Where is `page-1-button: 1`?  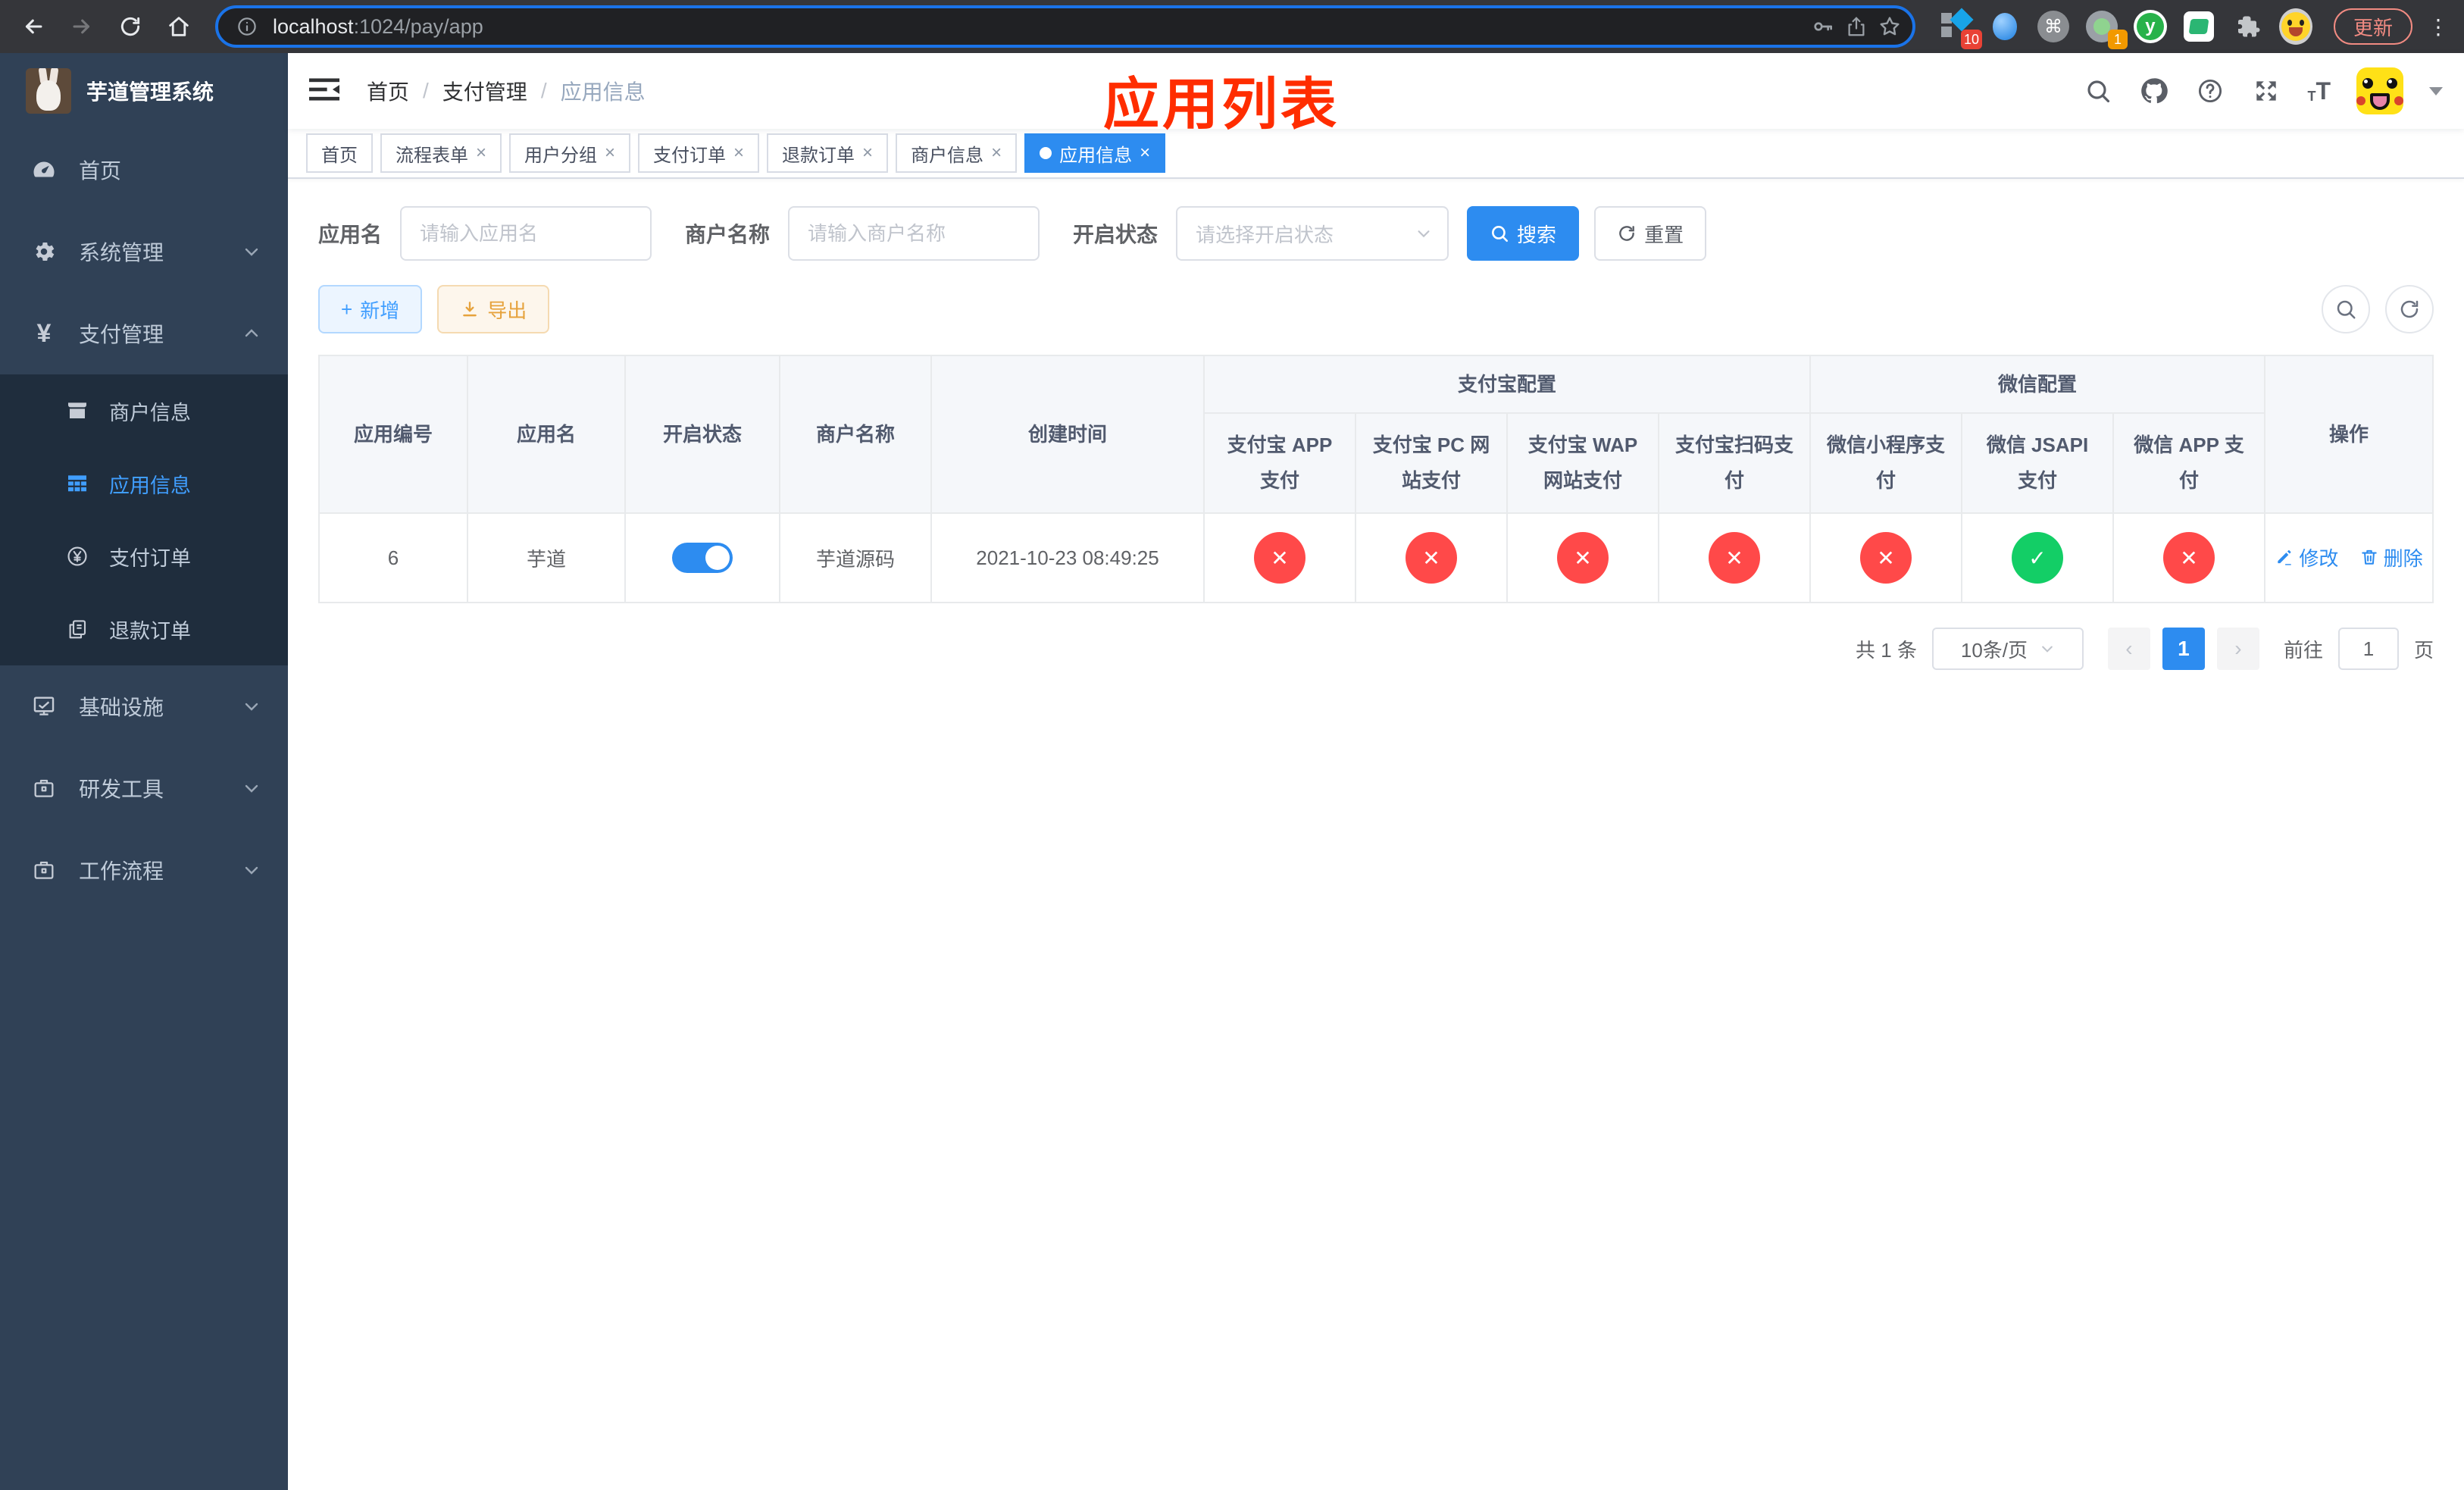
page-1-button: 1 is located at coordinates (2183, 649).